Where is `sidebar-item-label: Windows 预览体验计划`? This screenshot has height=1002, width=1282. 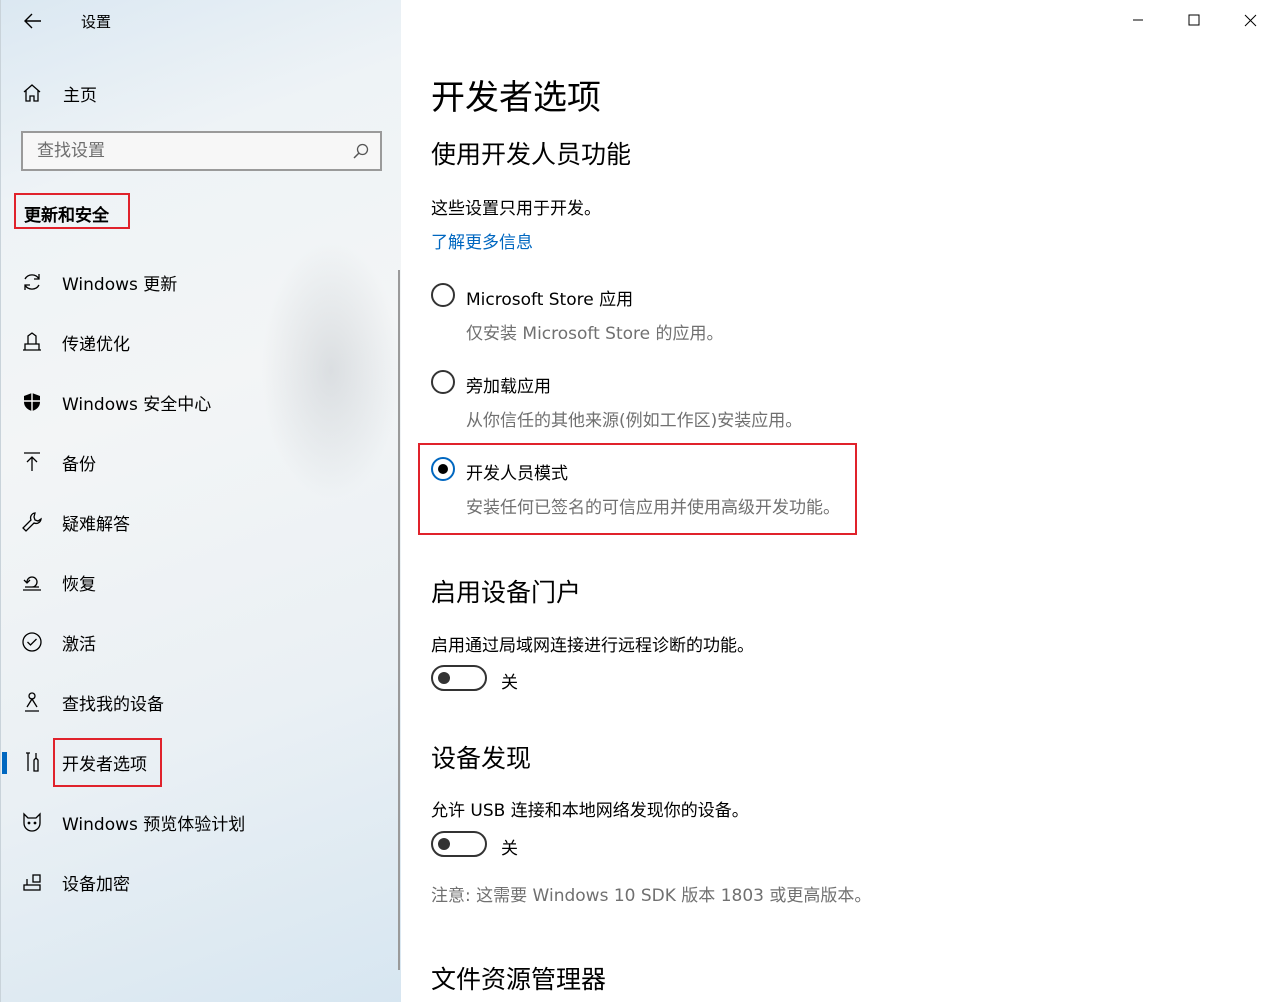 sidebar-item-label: Windows 预览体验计划 is located at coordinates (154, 824).